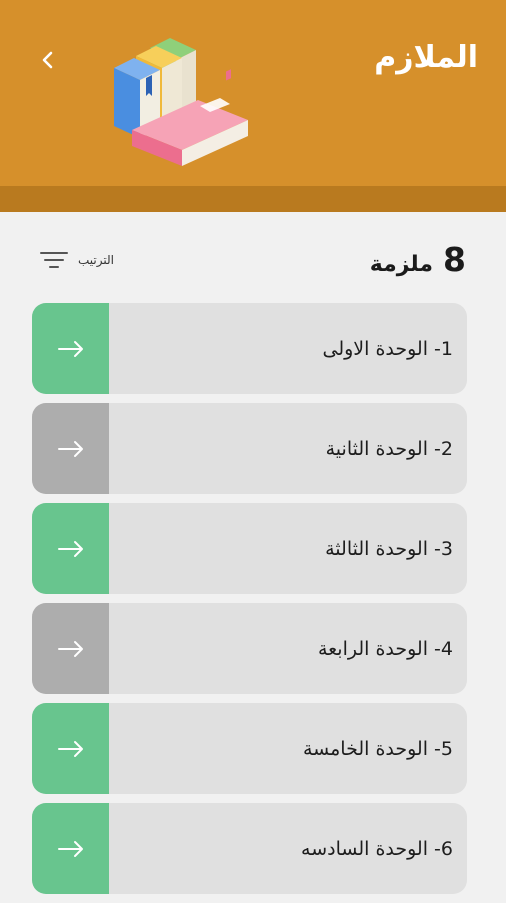  I want to click on list-item: 3- الوحدة الثالثة, so click(249, 548).